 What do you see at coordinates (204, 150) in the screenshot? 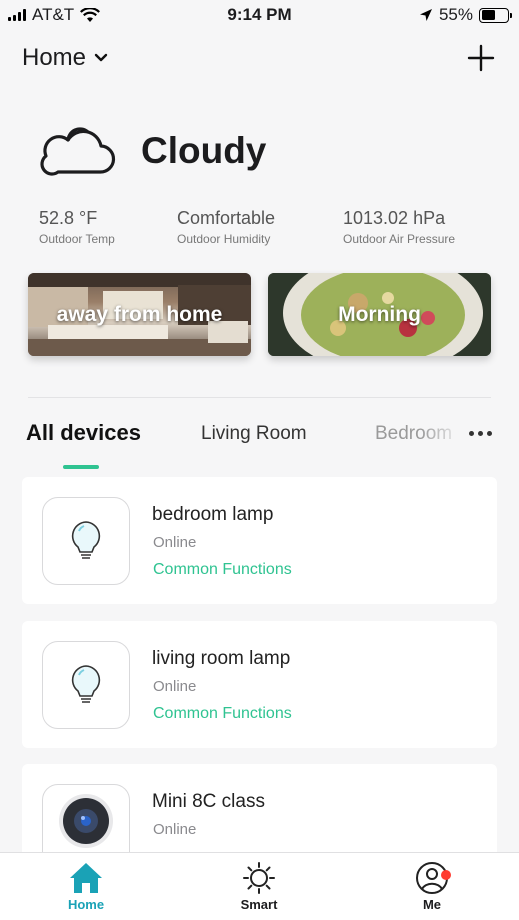
I see `weather-condition: Cloudy` at bounding box center [204, 150].